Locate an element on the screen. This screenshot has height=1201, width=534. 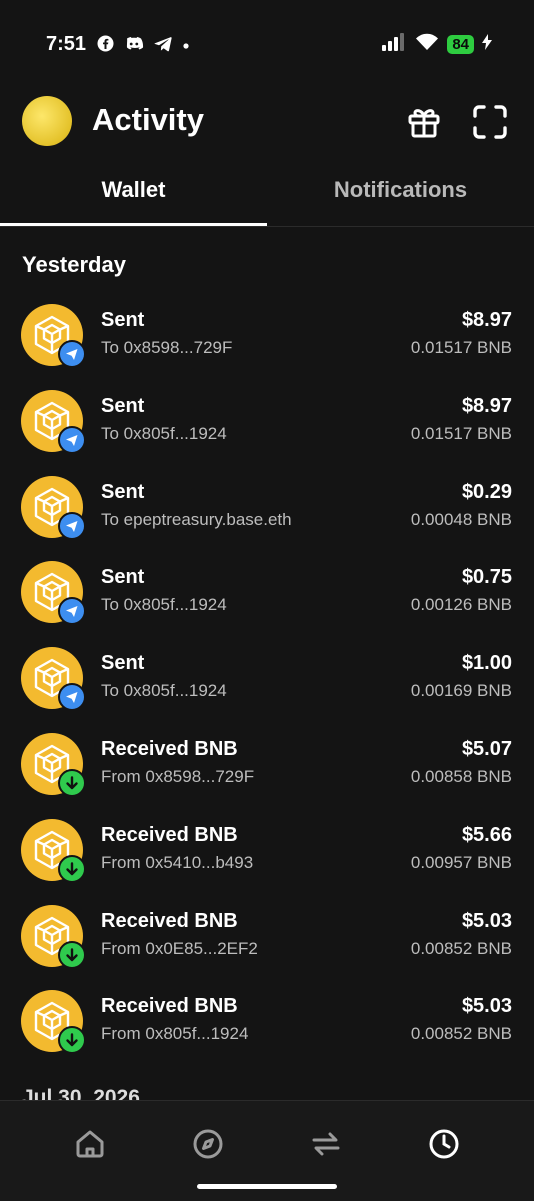
facebook-icon is located at coordinates (105, 46).